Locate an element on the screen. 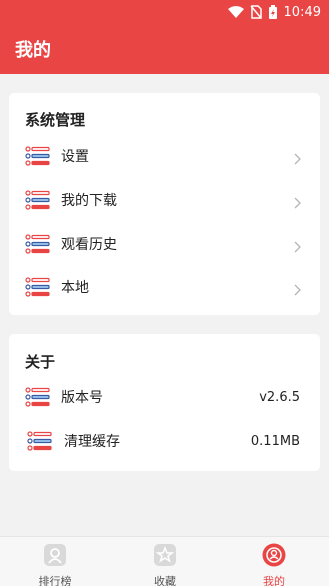  bottom-nav: 排行榜 收藏 我的 is located at coordinates (164, 561).